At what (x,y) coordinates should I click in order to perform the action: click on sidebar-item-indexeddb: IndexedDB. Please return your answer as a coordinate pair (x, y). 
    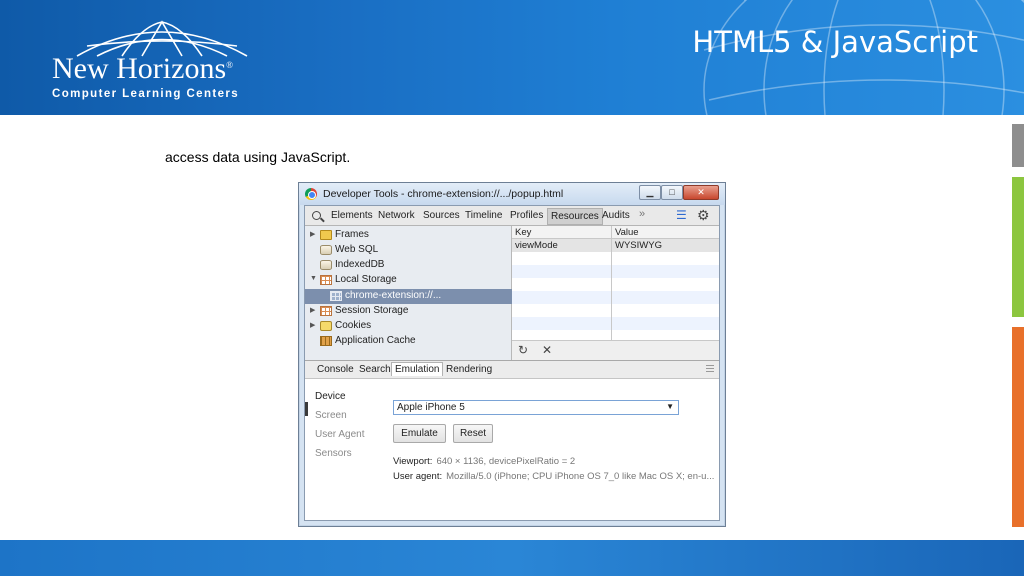
    Looking at the image, I should click on (408, 265).